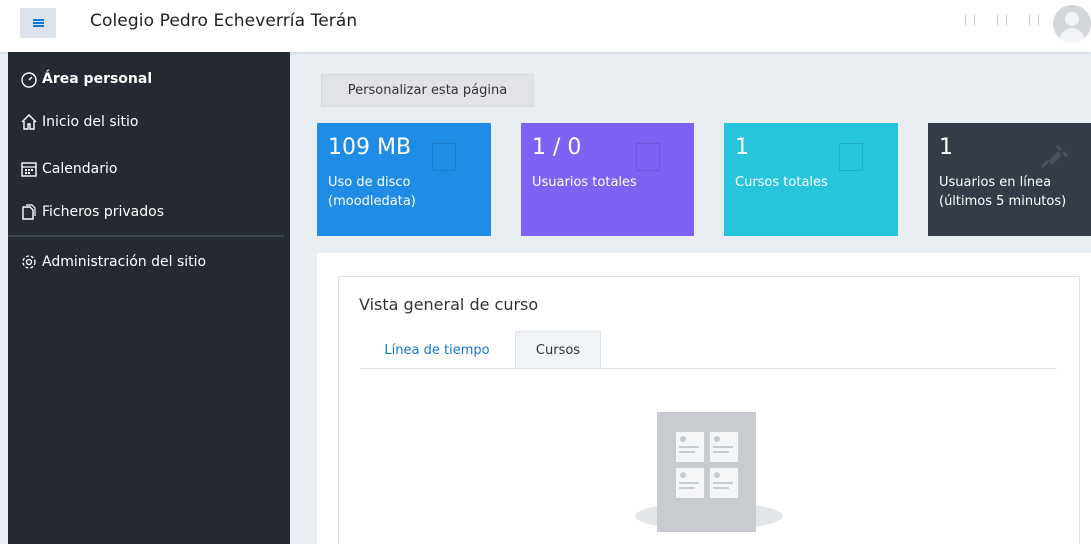  What do you see at coordinates (29, 262) in the screenshot?
I see `gear-icon` at bounding box center [29, 262].